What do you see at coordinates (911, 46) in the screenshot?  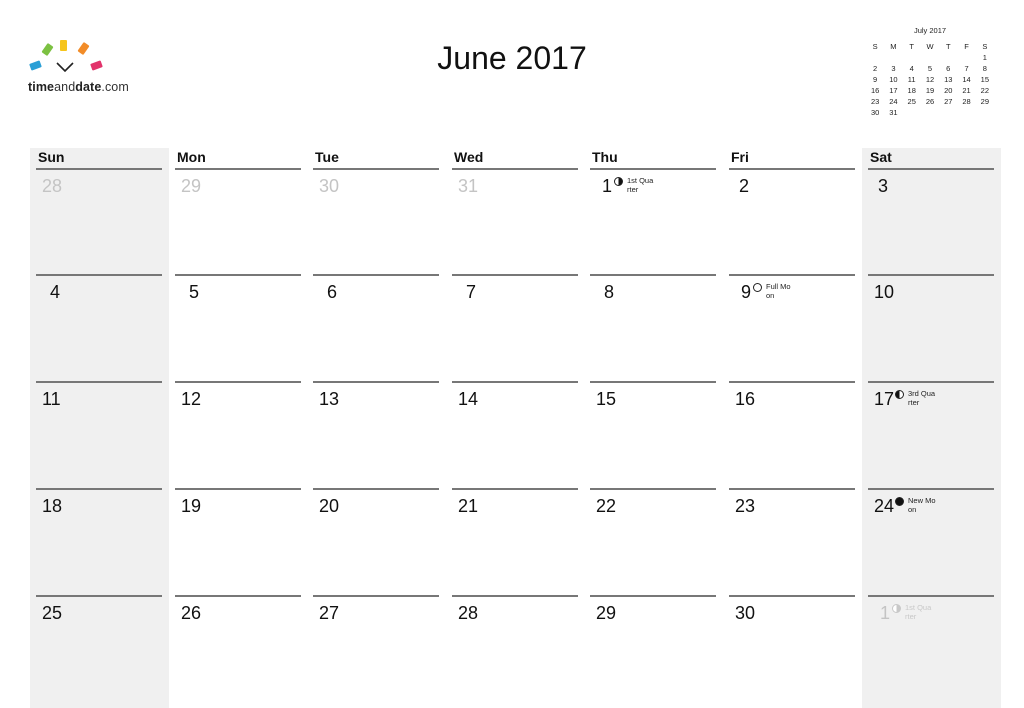 I see `mini-weekday: T` at bounding box center [911, 46].